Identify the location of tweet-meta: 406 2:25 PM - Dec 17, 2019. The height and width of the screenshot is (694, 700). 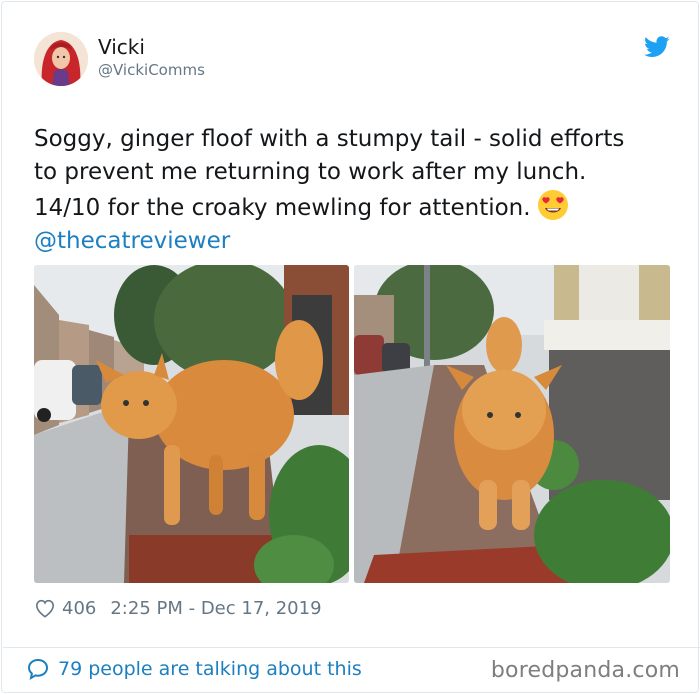
(178, 608).